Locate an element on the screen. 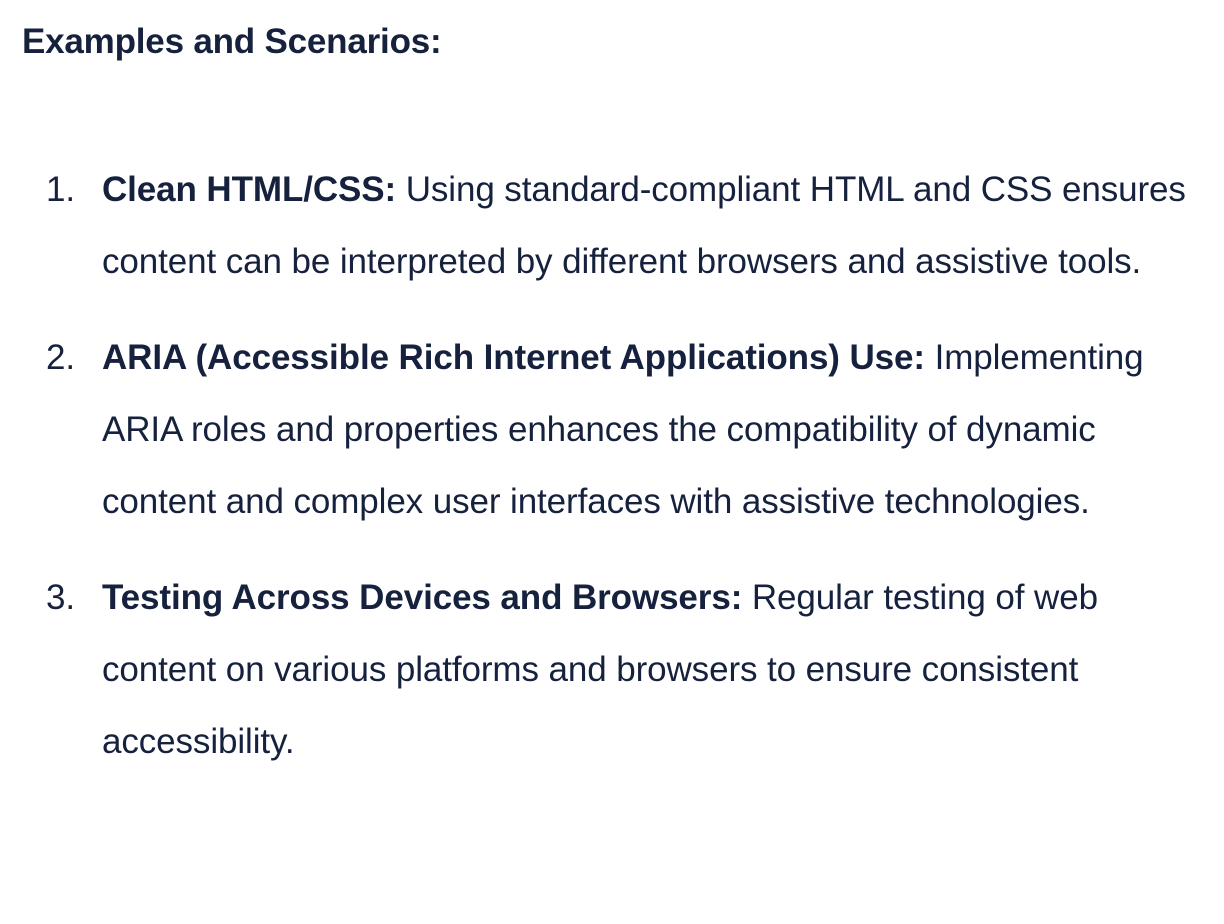 The image size is (1224, 924). section-heading: Examples and Scenarios: is located at coordinates (232, 41).